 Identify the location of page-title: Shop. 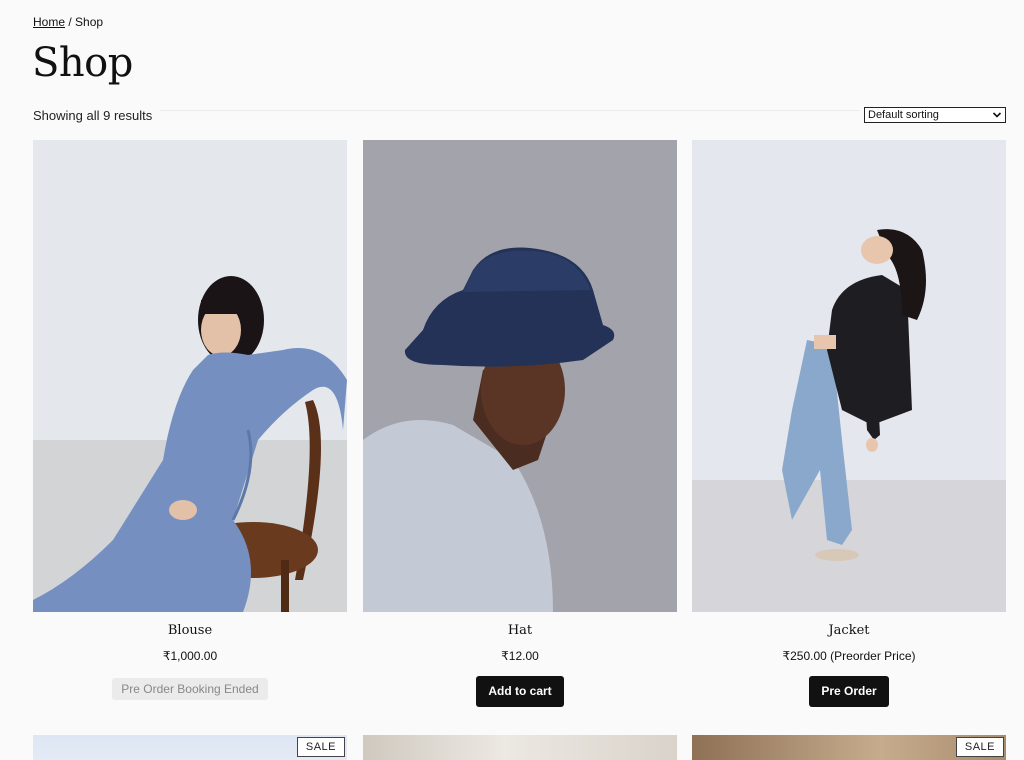
(82, 63).